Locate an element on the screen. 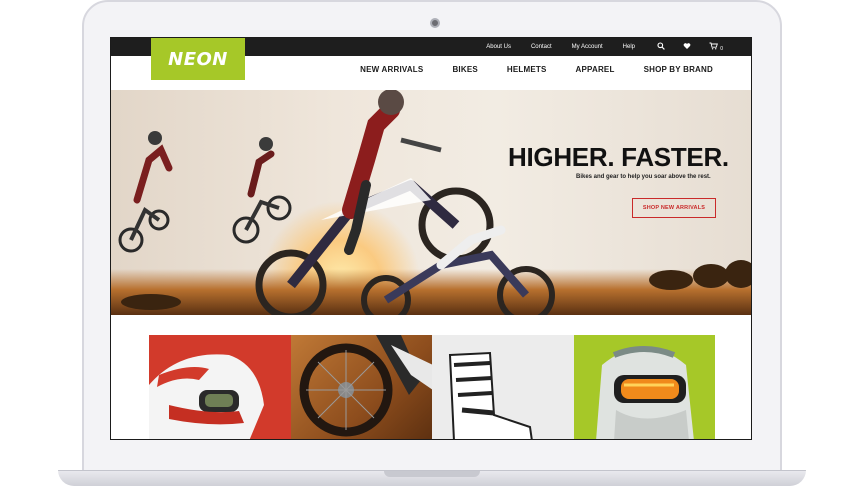 The height and width of the screenshot is (494, 863). utility-links: About Us Contact My Account Help is located at coordinates (560, 47).